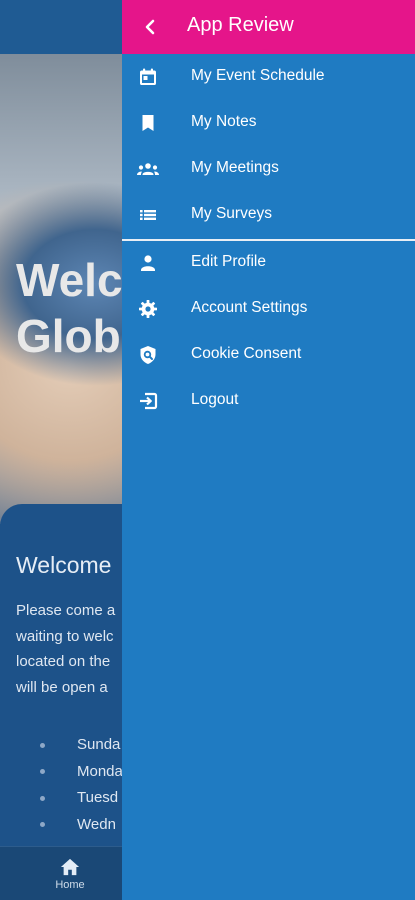 This screenshot has height=900, width=415. I want to click on chevron-left-icon, so click(150, 27).